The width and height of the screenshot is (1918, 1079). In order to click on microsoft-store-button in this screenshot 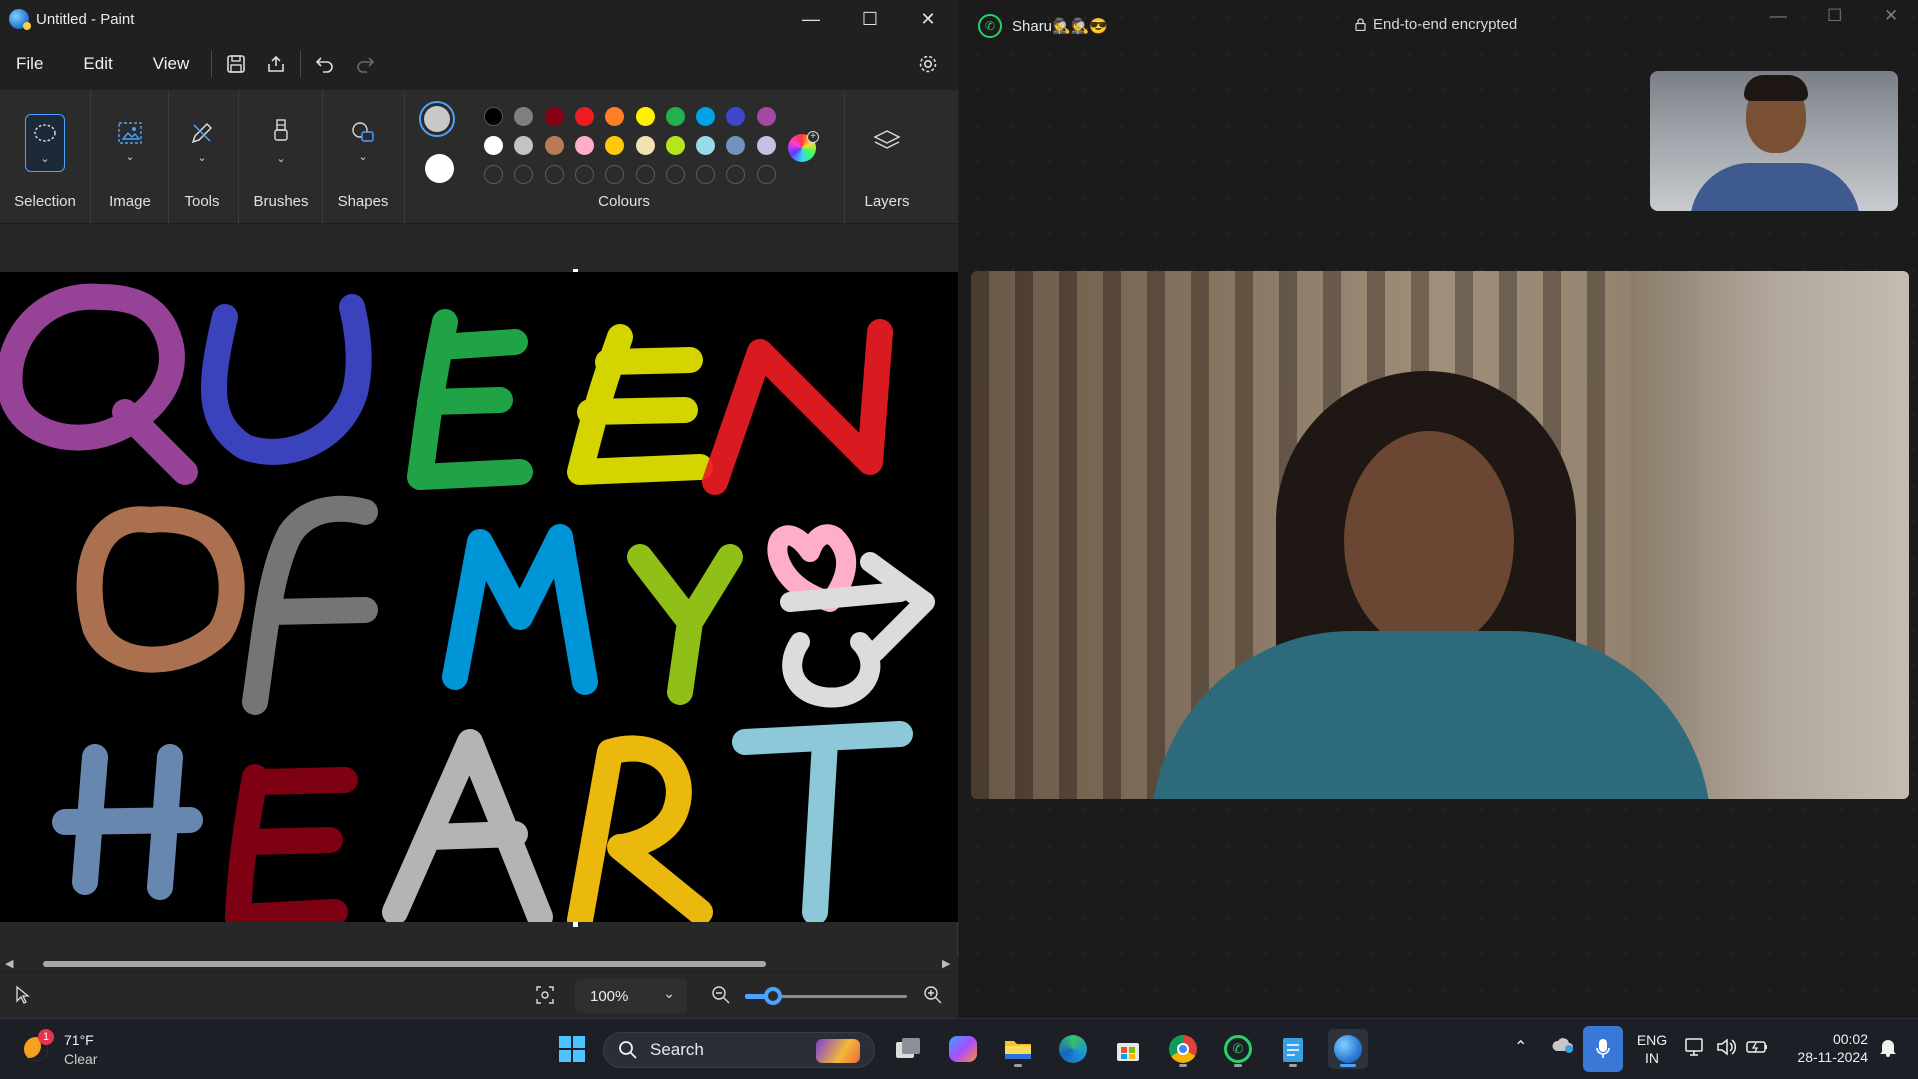, I will do `click(1128, 1049)`.